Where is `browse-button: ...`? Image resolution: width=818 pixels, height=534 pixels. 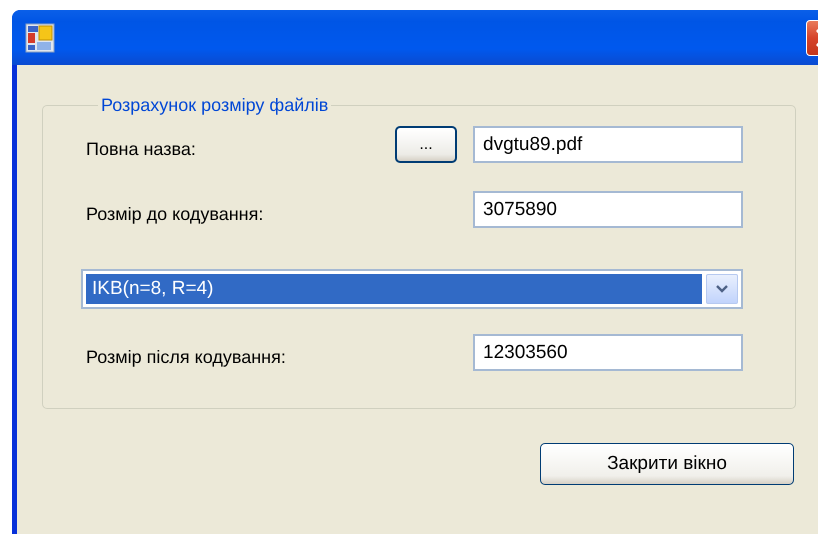
browse-button: ... is located at coordinates (426, 144).